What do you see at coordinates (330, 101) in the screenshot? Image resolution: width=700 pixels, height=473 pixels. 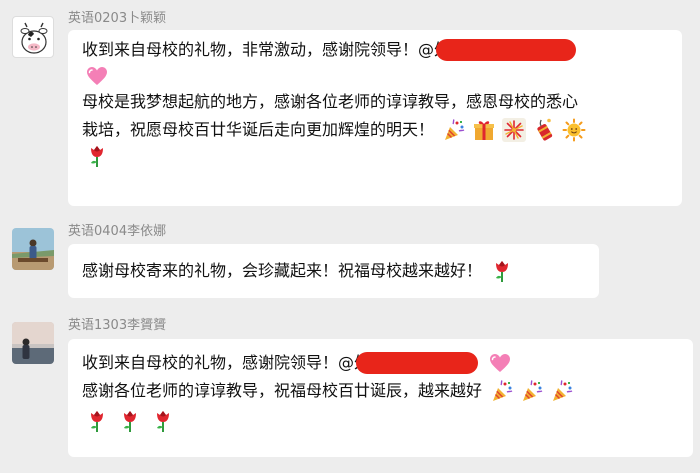 I see `message-text: 母校是我梦想起航的地方，感谢各位老师的谆谆教导，感恩母校的悉心` at bounding box center [330, 101].